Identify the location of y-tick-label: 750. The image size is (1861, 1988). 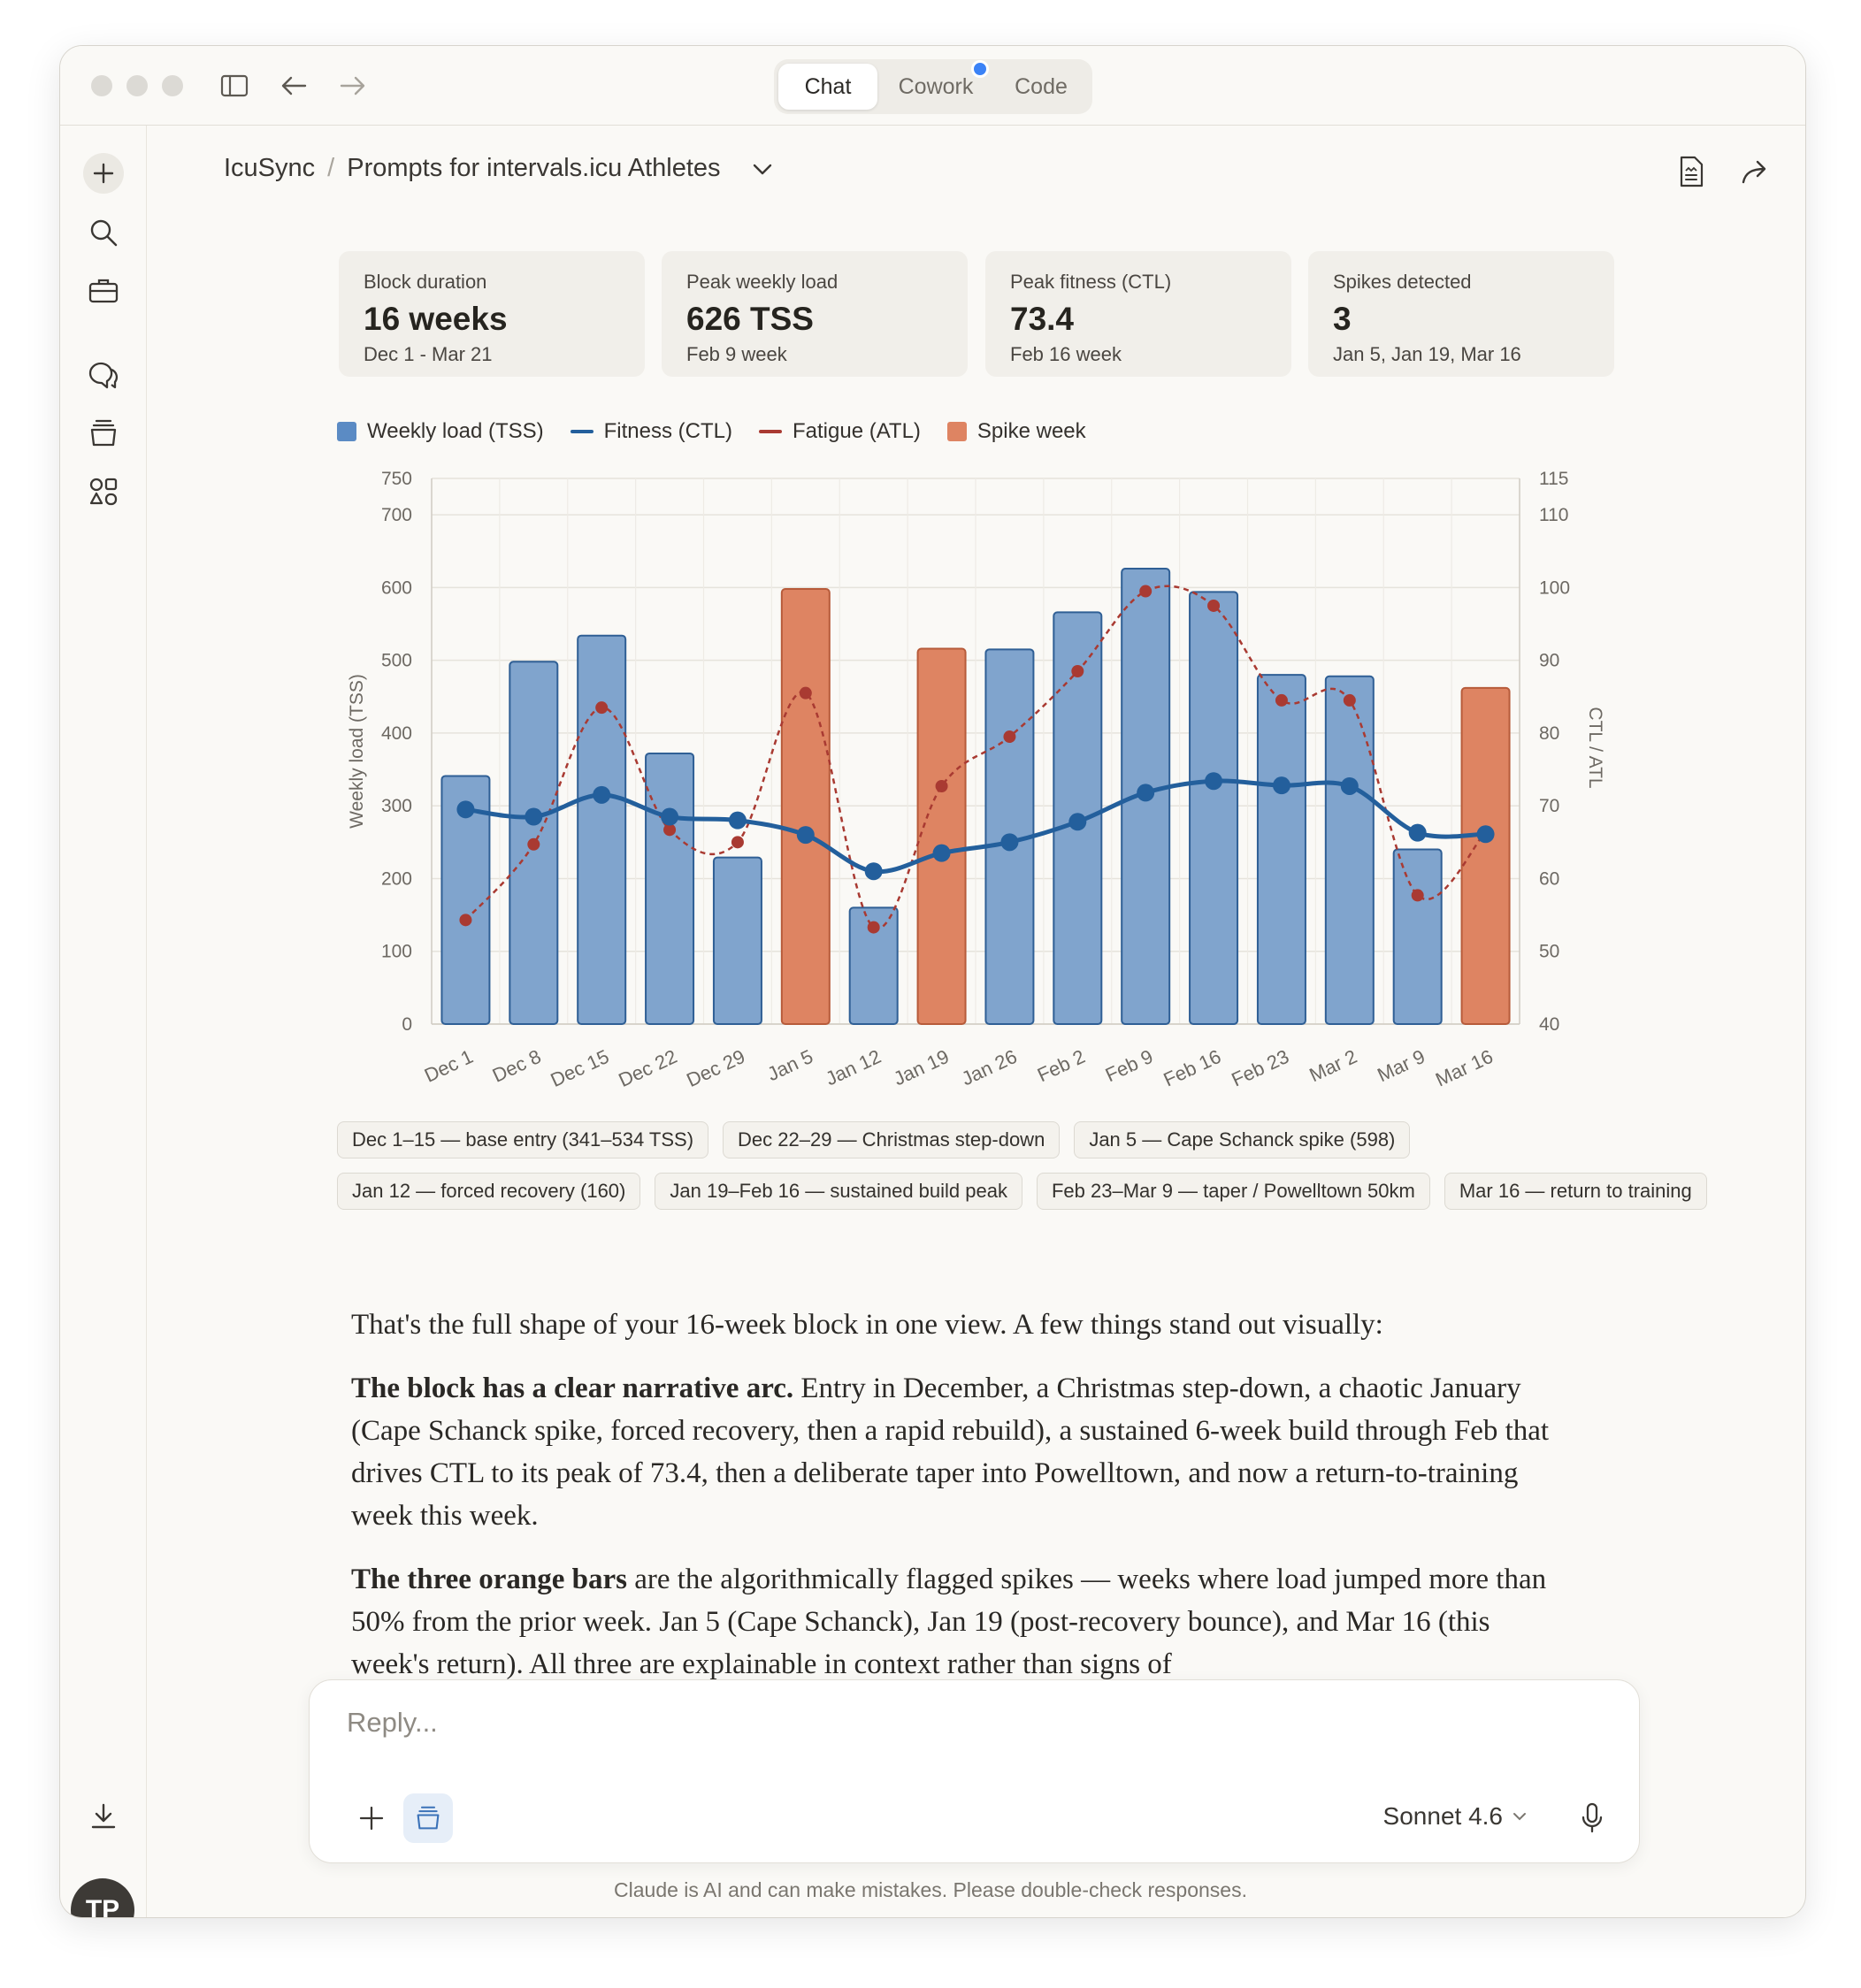
(397, 479).